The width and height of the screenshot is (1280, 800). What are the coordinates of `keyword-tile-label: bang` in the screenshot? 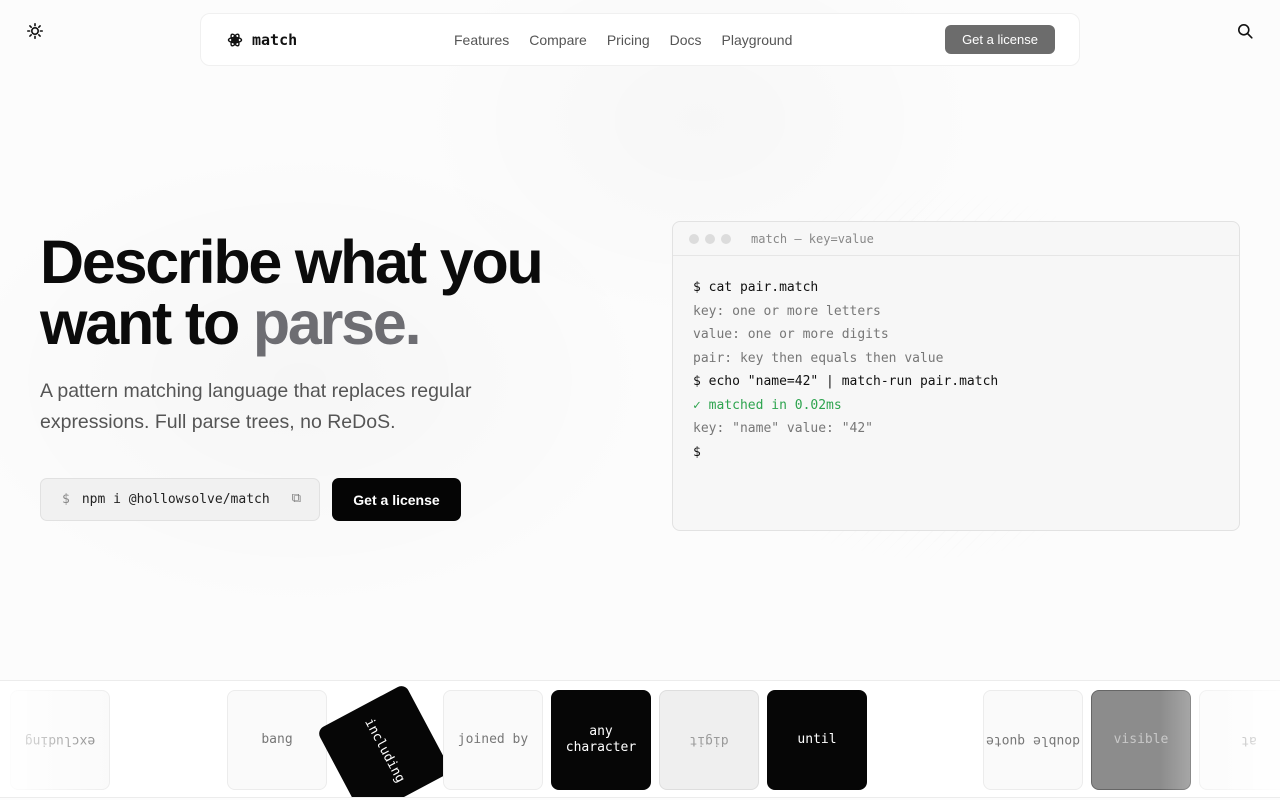 It's located at (277, 739).